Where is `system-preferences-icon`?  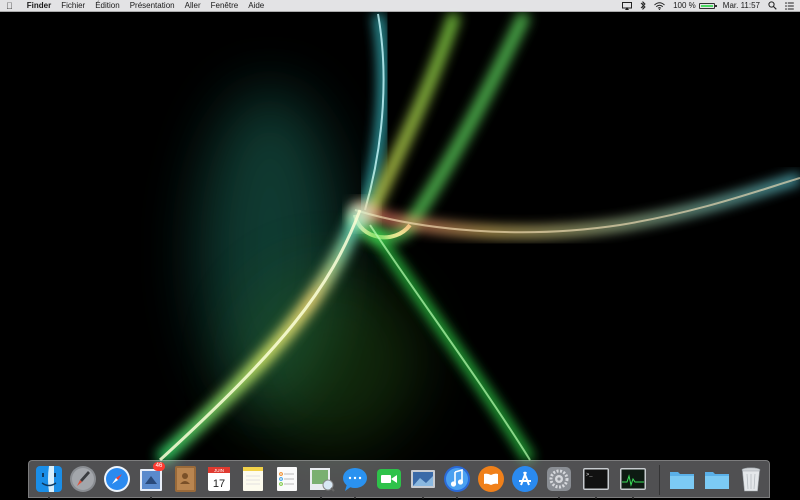
system-preferences-icon is located at coordinates (559, 479).